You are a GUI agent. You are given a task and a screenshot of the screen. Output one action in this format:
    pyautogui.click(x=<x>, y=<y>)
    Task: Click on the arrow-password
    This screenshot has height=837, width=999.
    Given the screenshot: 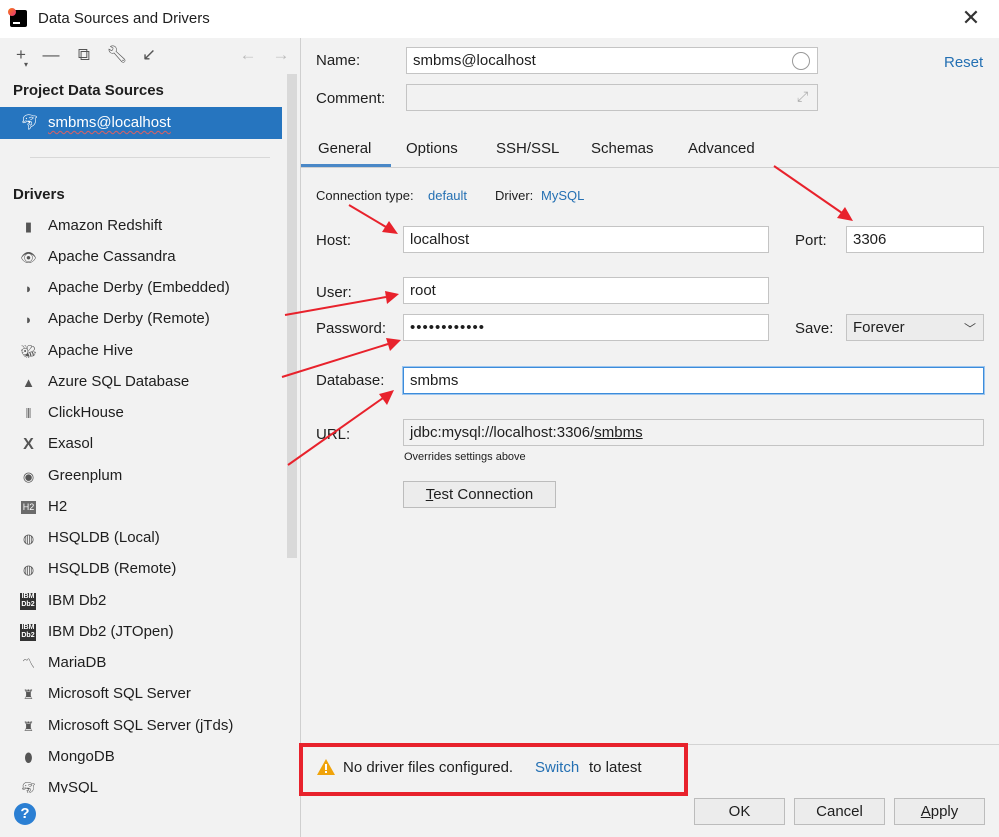 What is the action you would take?
    pyautogui.click(x=341, y=358)
    